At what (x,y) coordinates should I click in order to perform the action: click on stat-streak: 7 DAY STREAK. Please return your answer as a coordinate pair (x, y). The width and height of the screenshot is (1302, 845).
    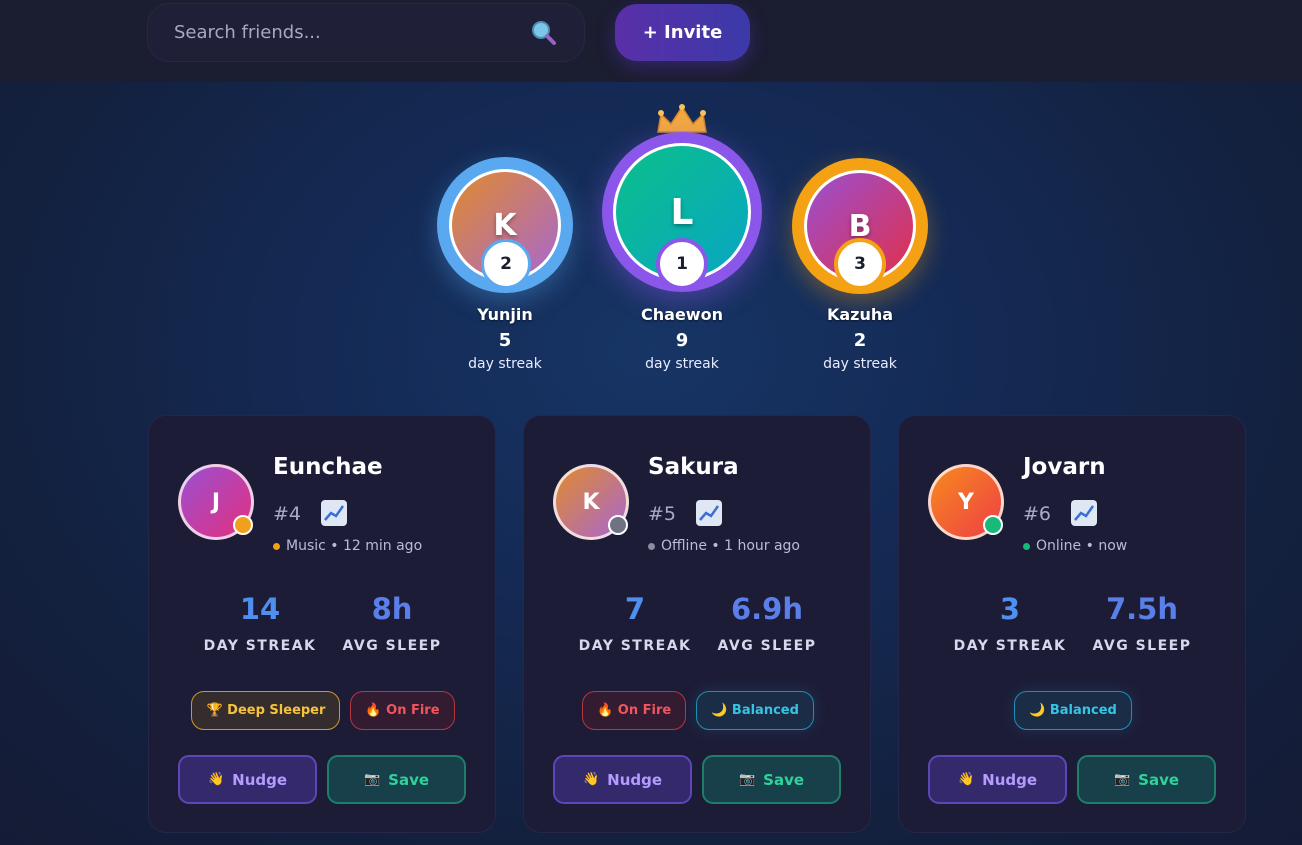
    Looking at the image, I should click on (635, 623).